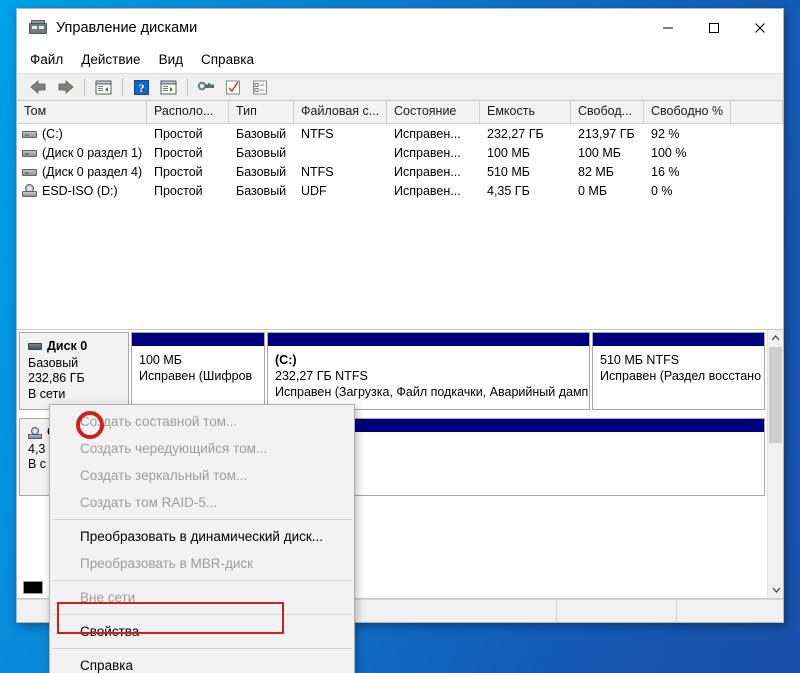 This screenshot has height=673, width=800. I want to click on column-header-free-percent: Свободно %, so click(687, 112).